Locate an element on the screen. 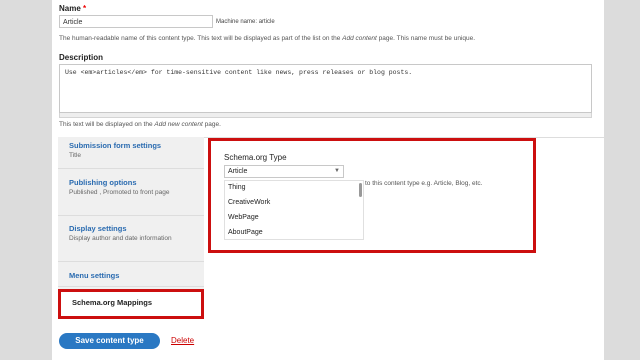  tab-title: Schema.org Mappings is located at coordinates (112, 302).